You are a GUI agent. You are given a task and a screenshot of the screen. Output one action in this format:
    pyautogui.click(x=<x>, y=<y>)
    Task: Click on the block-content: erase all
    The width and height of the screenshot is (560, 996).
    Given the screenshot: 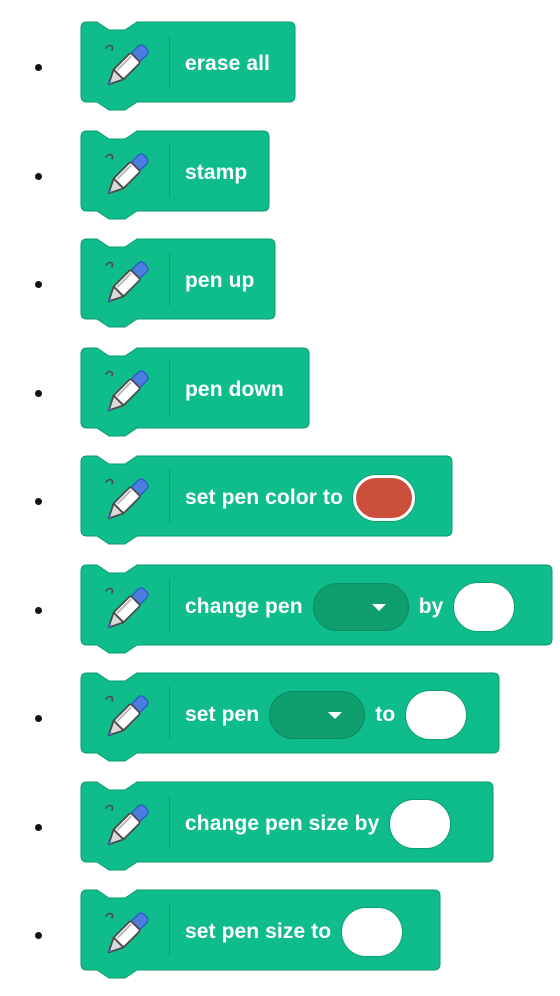 What is the action you would take?
    pyautogui.click(x=227, y=64)
    